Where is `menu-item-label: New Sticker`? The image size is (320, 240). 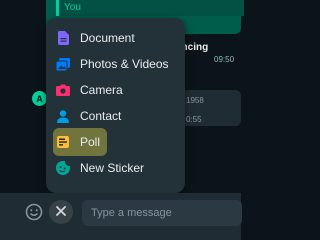 menu-item-label: New Sticker is located at coordinates (112, 168).